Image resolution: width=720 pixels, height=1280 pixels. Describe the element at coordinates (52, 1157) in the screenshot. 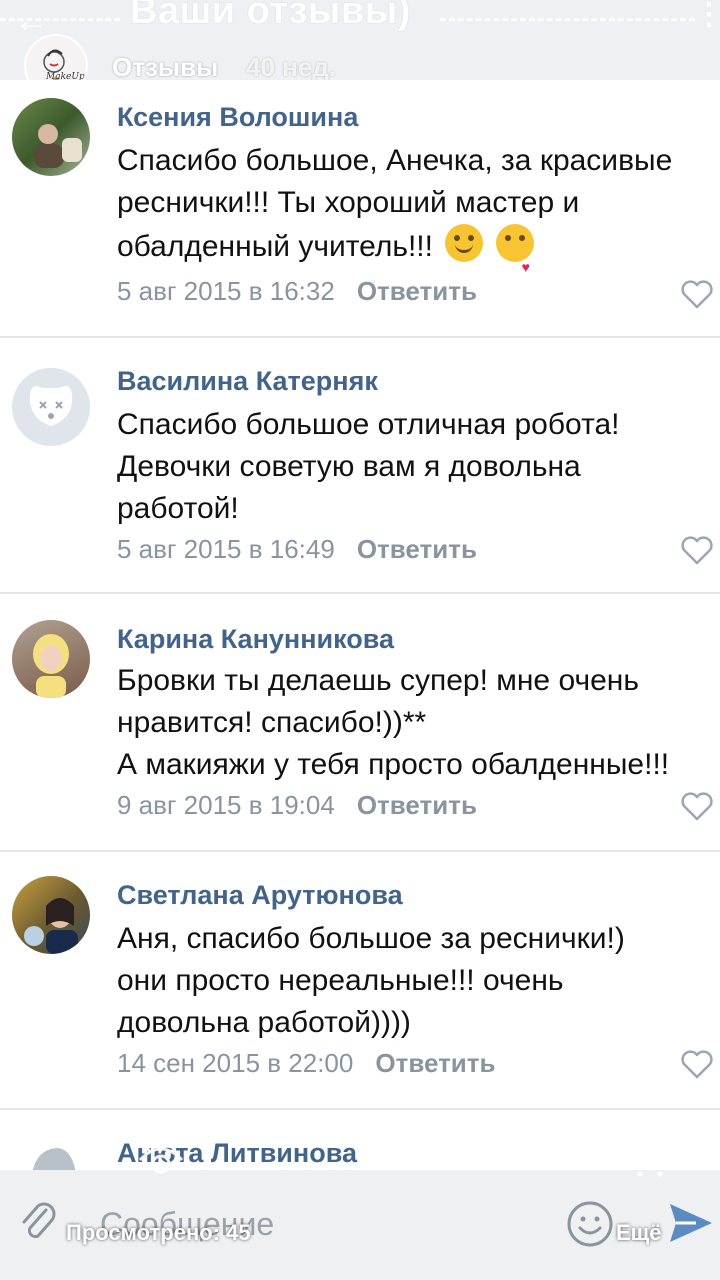

I see `avatar-partial` at that location.